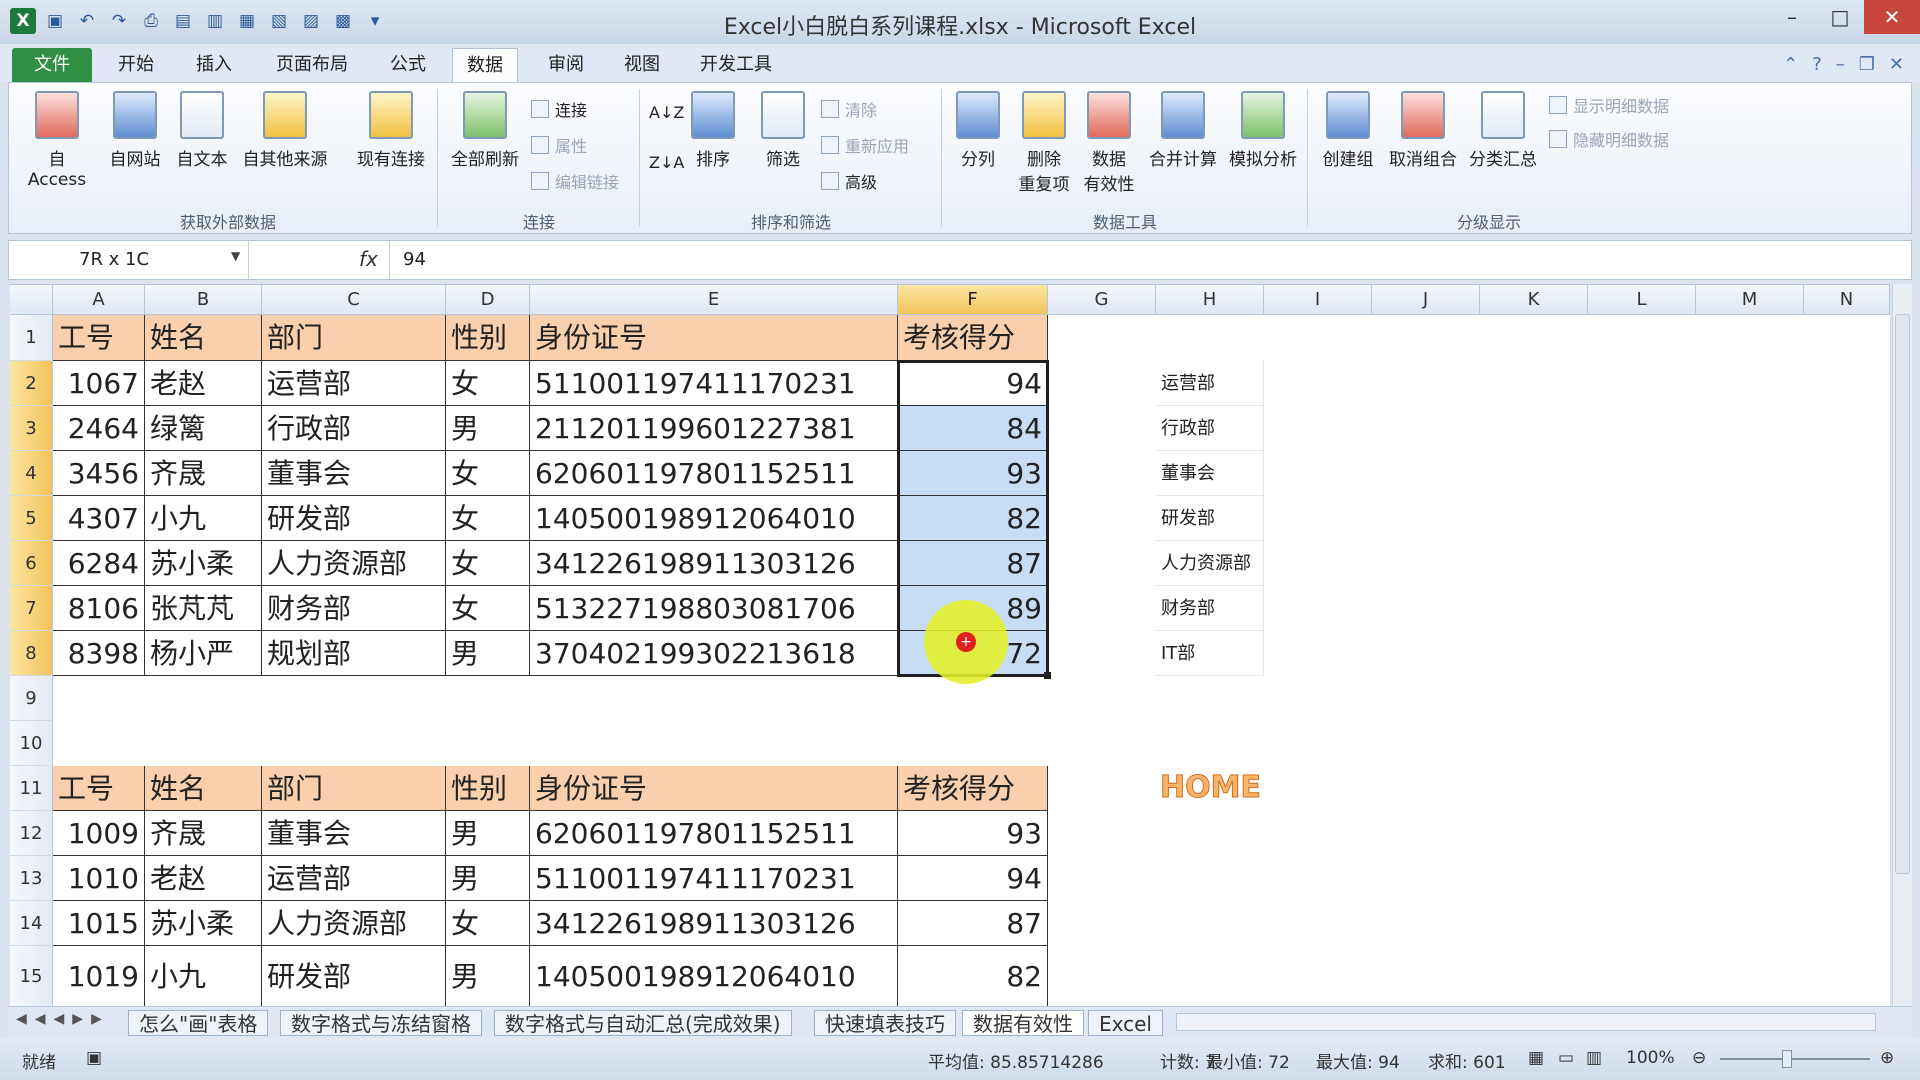  I want to click on subtotal-button: 分类汇总, so click(1503, 130).